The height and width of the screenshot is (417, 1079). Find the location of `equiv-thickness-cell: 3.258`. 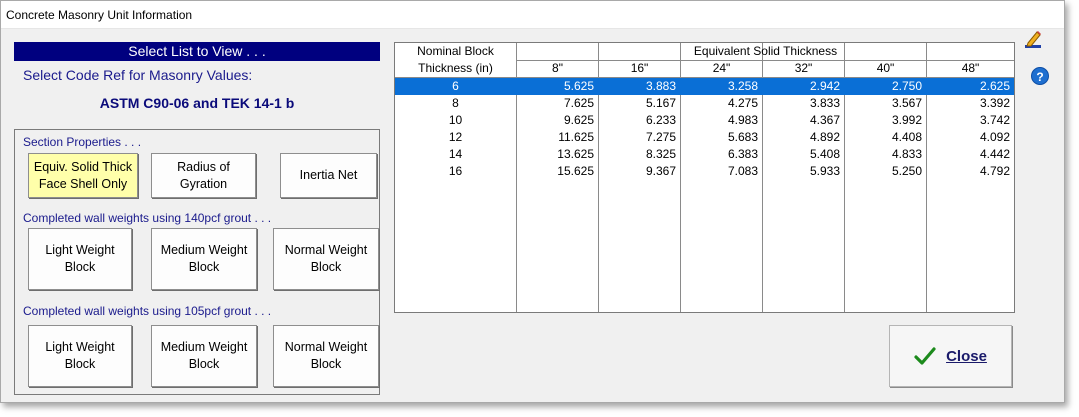

equiv-thickness-cell: 3.258 is located at coordinates (742, 86).